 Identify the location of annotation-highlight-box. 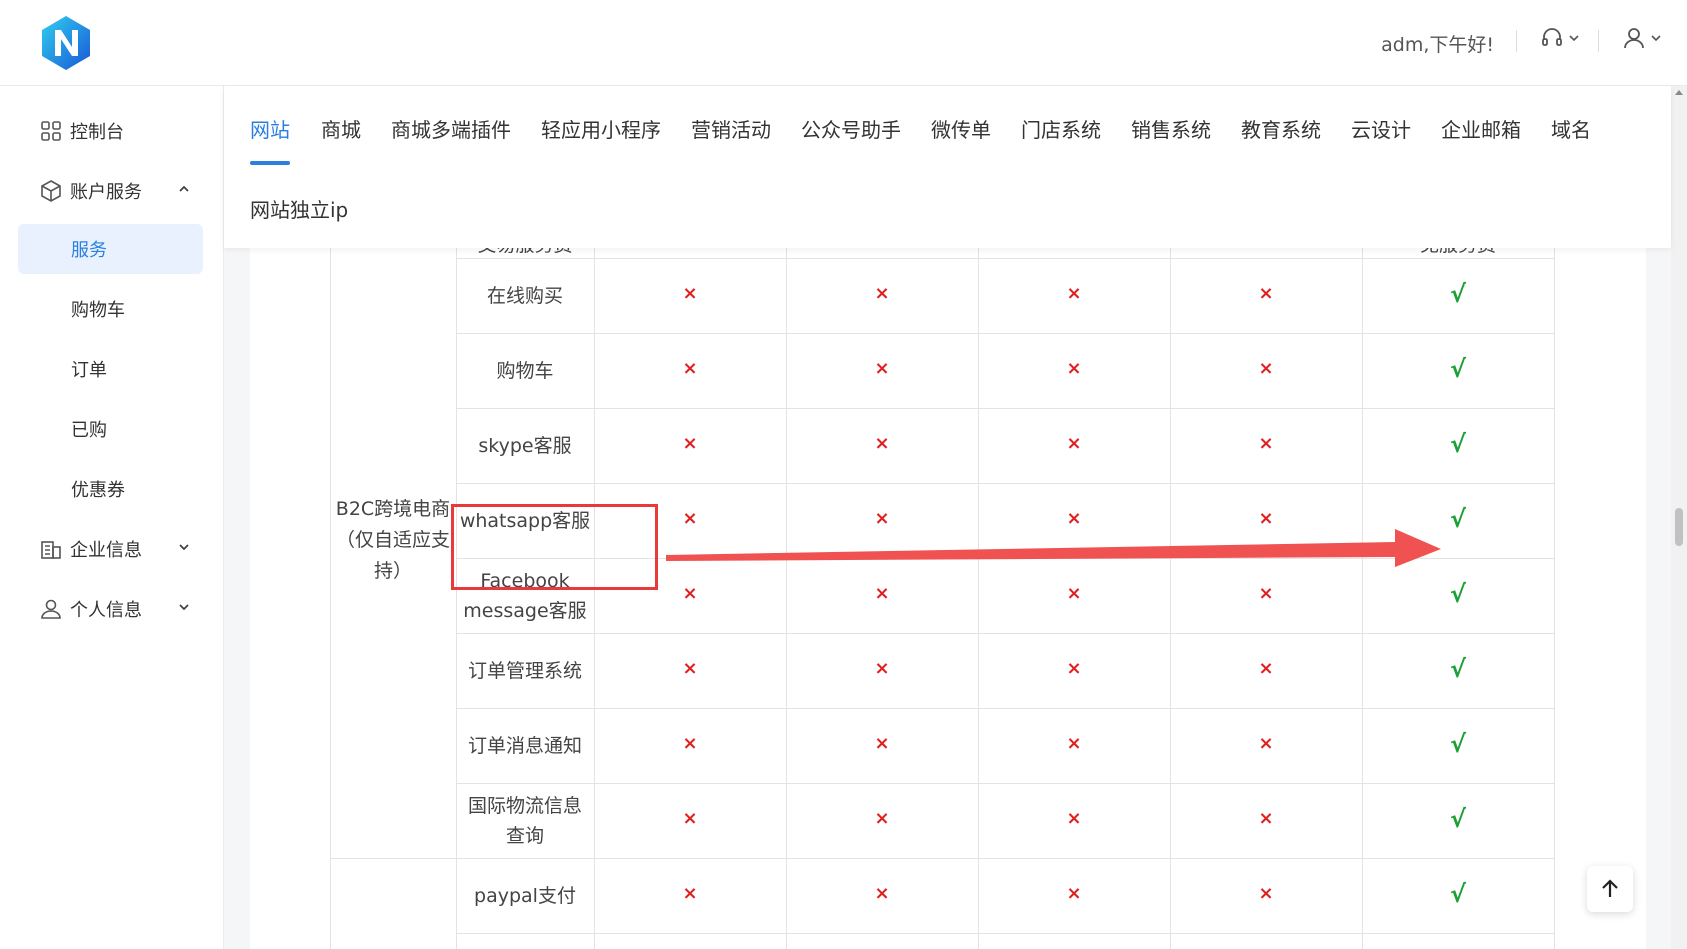
(554, 547).